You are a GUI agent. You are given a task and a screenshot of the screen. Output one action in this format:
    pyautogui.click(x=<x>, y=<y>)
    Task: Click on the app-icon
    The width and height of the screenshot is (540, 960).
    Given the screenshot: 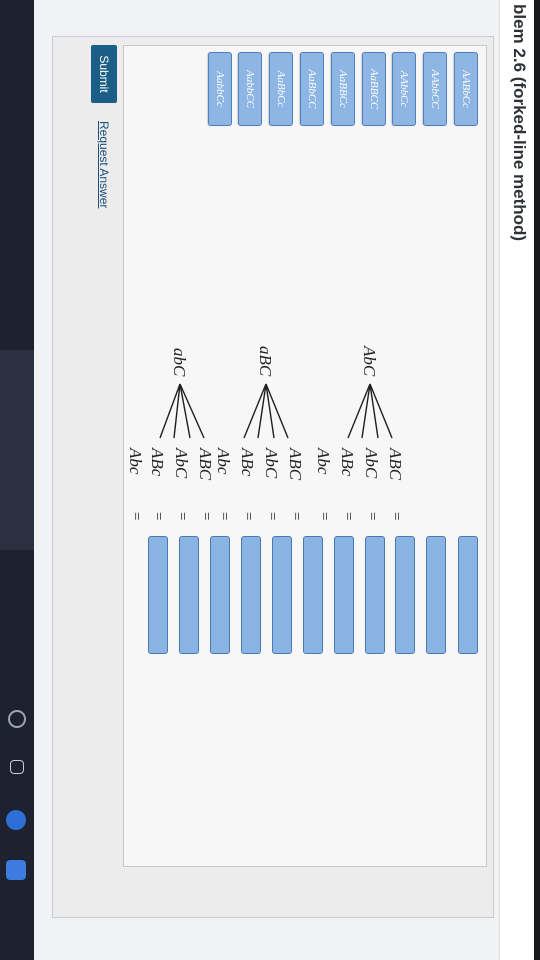 What is the action you would take?
    pyautogui.click(x=16, y=870)
    